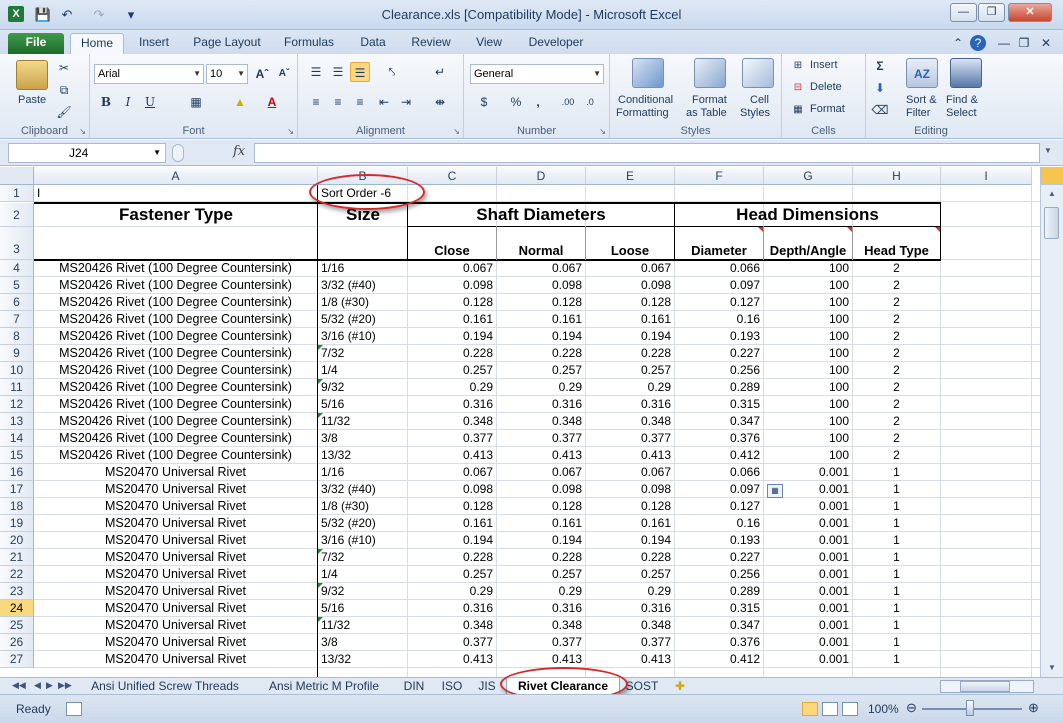 The height and width of the screenshot is (723, 1063). What do you see at coordinates (1046, 43) in the screenshot?
I see `workbook-close-icon: ✕` at bounding box center [1046, 43].